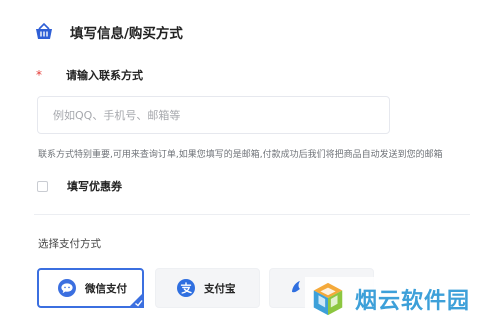 This screenshot has height=325, width=500. What do you see at coordinates (213, 115) in the screenshot?
I see `contact-input` at bounding box center [213, 115].